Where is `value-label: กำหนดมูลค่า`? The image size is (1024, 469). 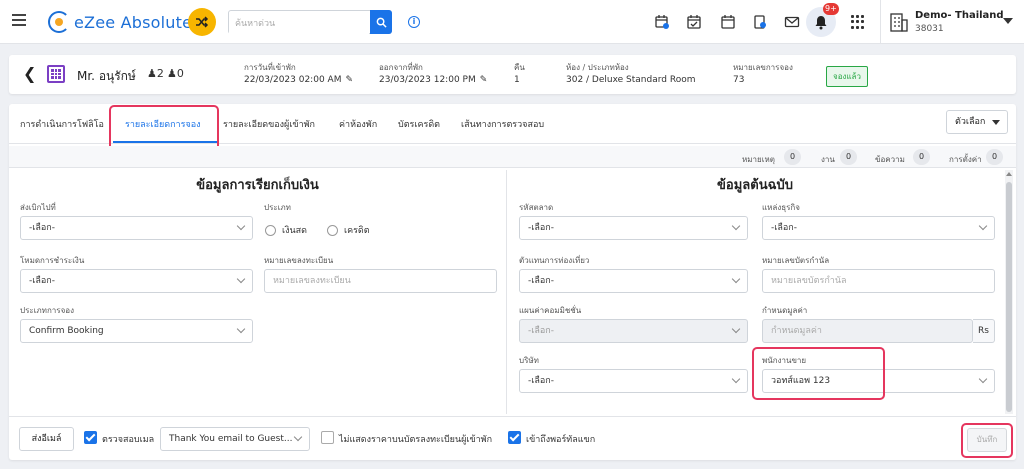
value-label: กำหนดมูลค่า is located at coordinates (785, 310).